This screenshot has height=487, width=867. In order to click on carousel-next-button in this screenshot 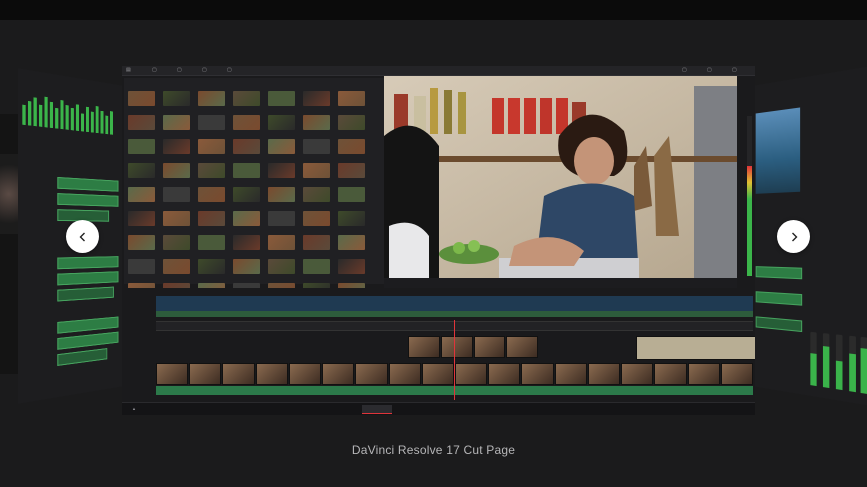, I will do `click(793, 236)`.